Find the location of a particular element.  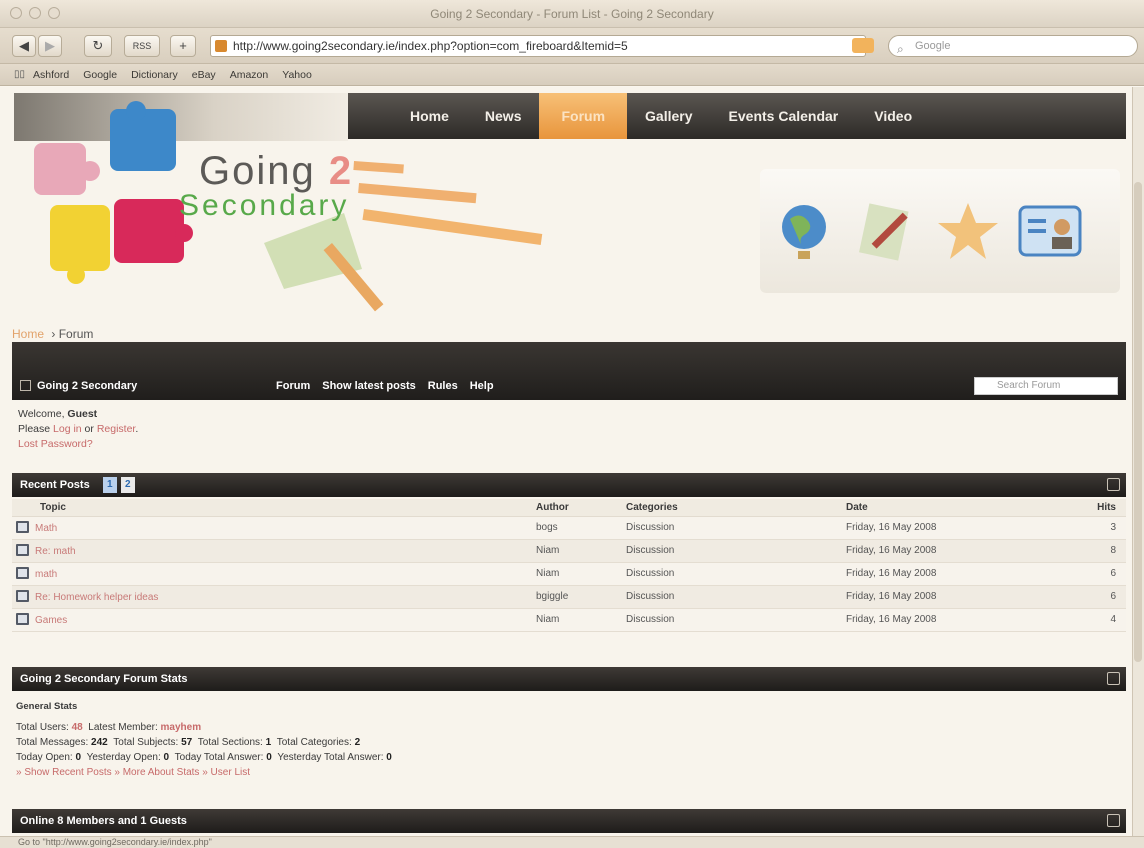

total-categories-value: 2 is located at coordinates (357, 742).